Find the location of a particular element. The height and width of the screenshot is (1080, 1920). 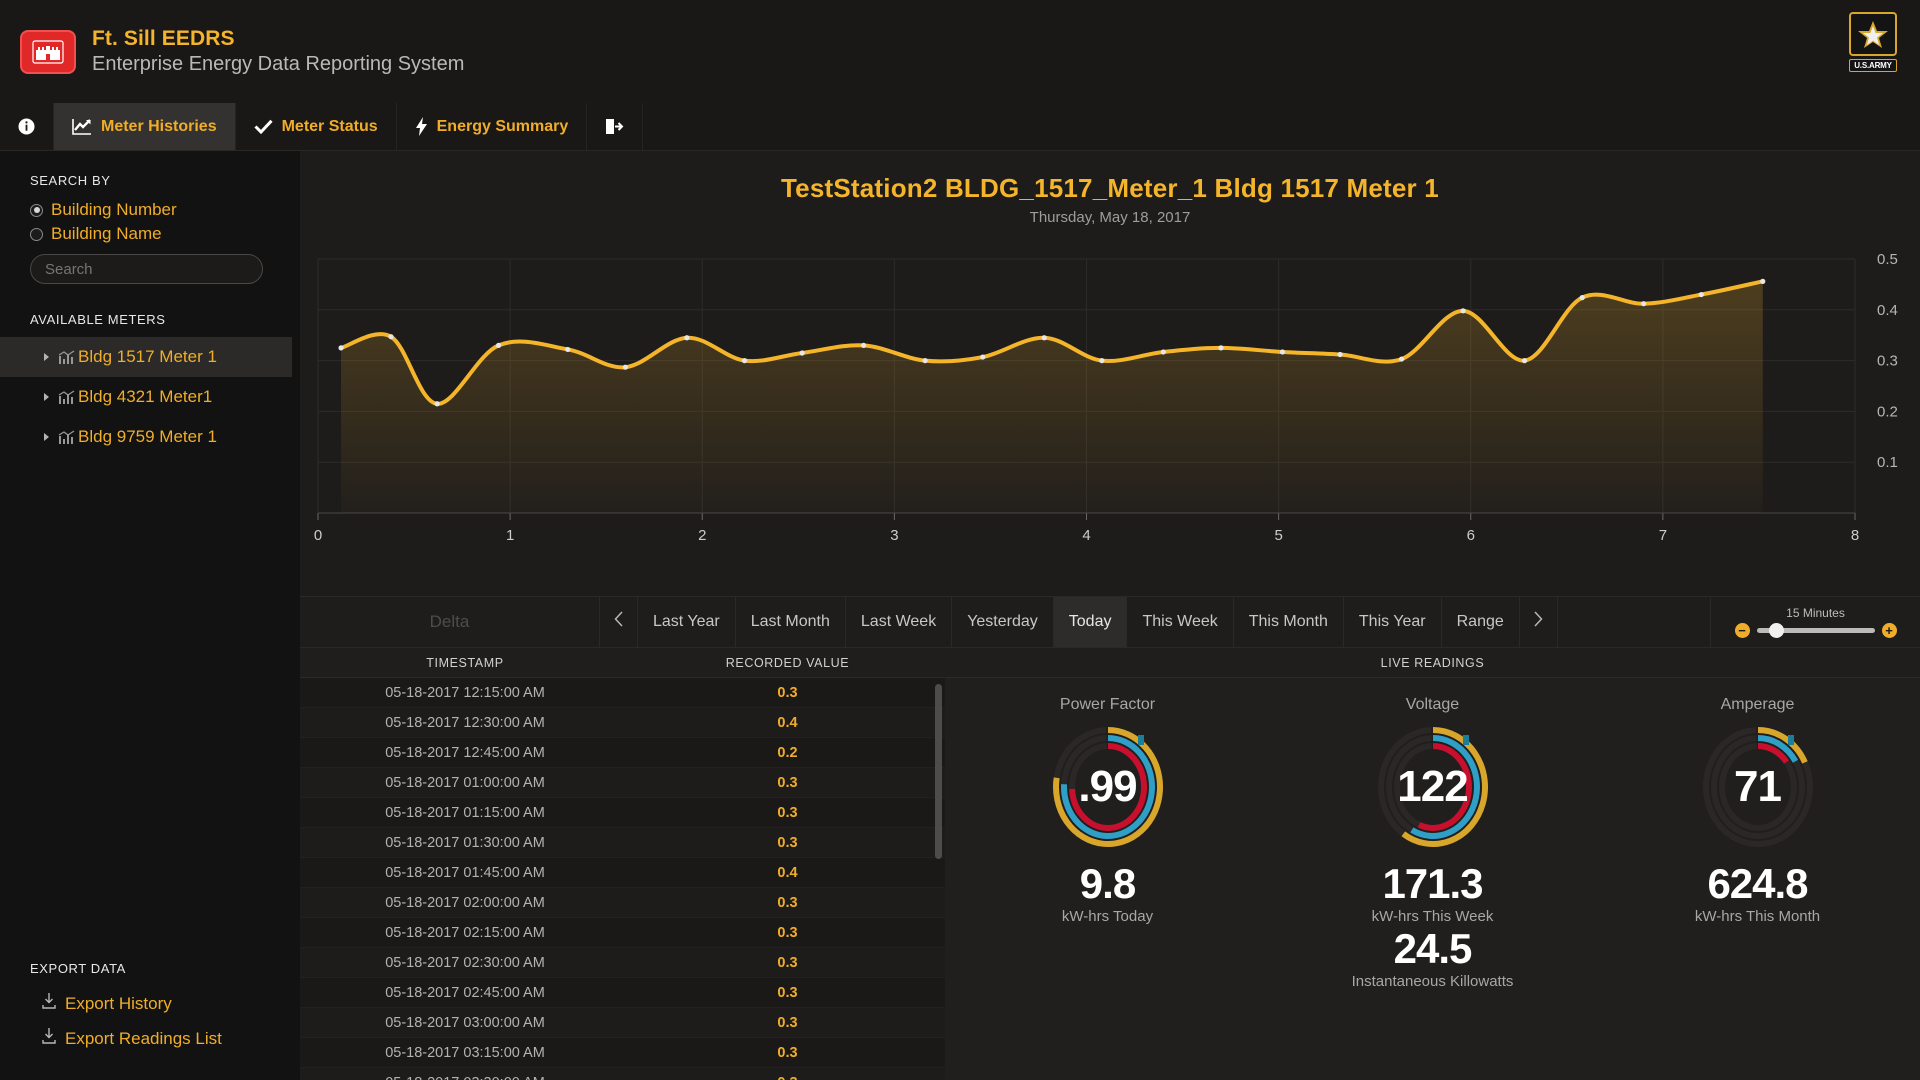

cell-timestamp: 05-18-2017 03:00:00 AM is located at coordinates (465, 1022).